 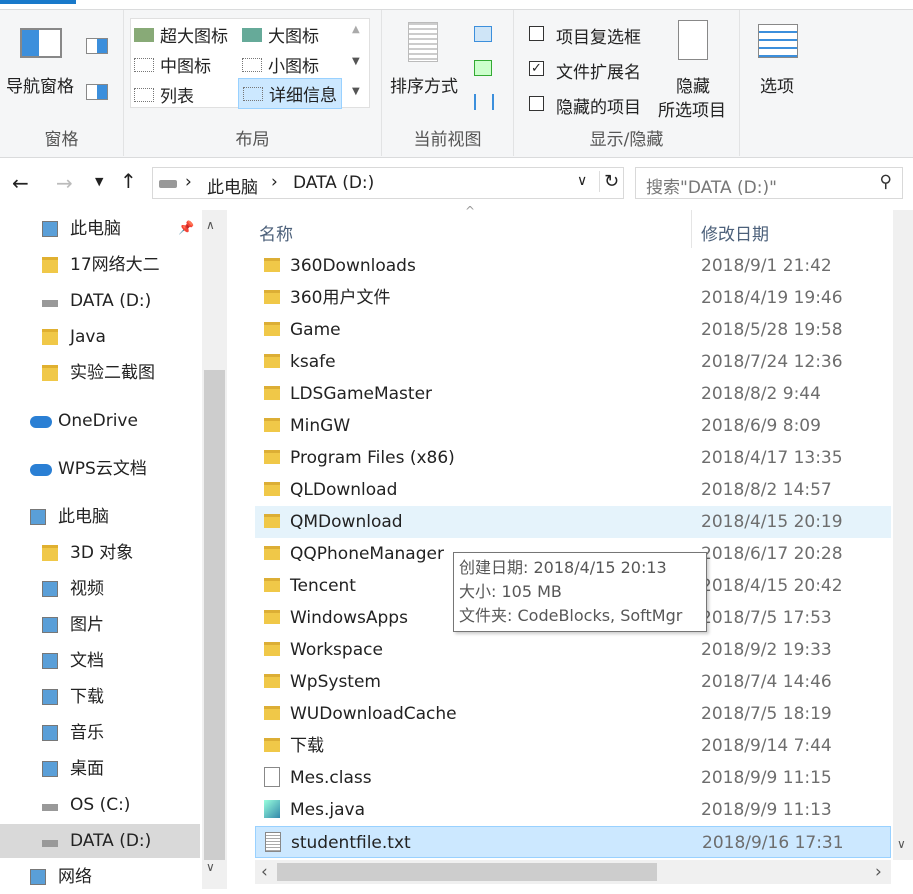 What do you see at coordinates (766, 266) in the screenshot?
I see `file-date: 2018/9/1 21:42` at bounding box center [766, 266].